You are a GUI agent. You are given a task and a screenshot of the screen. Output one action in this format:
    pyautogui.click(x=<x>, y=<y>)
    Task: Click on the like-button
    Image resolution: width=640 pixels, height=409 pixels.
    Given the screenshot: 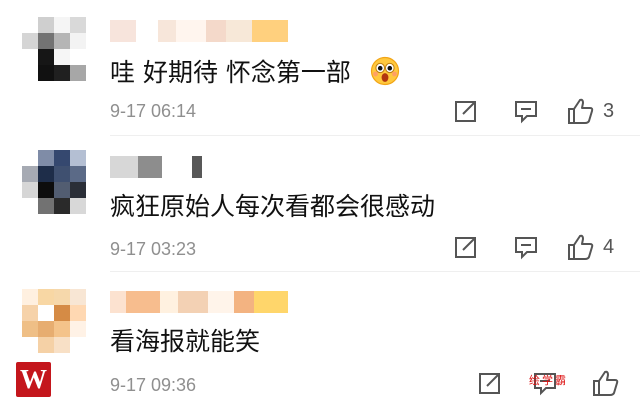 What is the action you would take?
    pyautogui.click(x=615, y=383)
    